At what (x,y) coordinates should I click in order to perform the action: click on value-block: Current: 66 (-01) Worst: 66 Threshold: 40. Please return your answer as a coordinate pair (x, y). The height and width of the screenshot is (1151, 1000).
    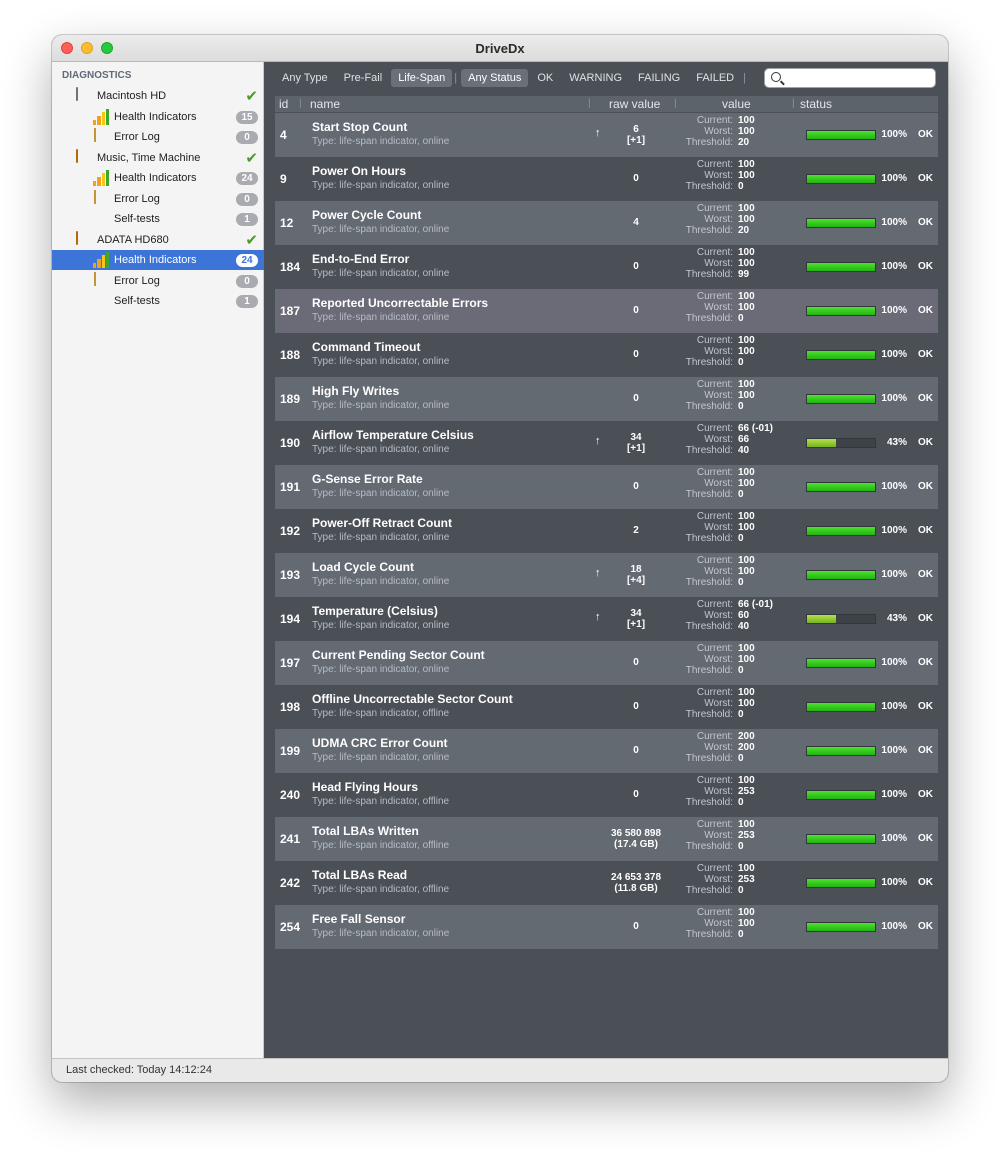
    Looking at the image, I should click on (732, 439).